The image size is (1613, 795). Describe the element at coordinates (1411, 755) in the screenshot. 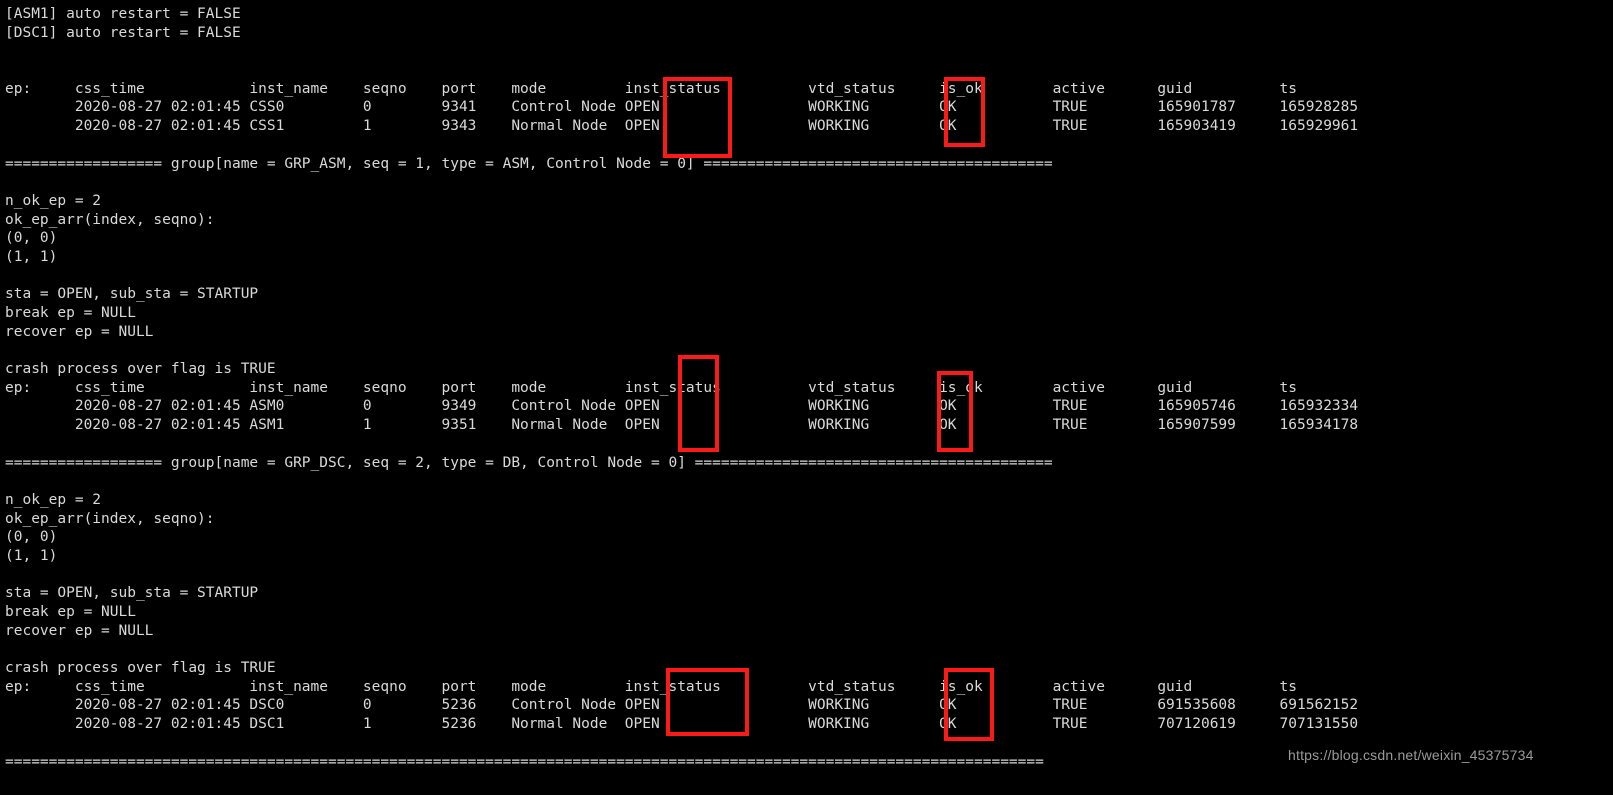

I see `watermark-text: https://blog.csdn.net/weixin_45375734` at that location.